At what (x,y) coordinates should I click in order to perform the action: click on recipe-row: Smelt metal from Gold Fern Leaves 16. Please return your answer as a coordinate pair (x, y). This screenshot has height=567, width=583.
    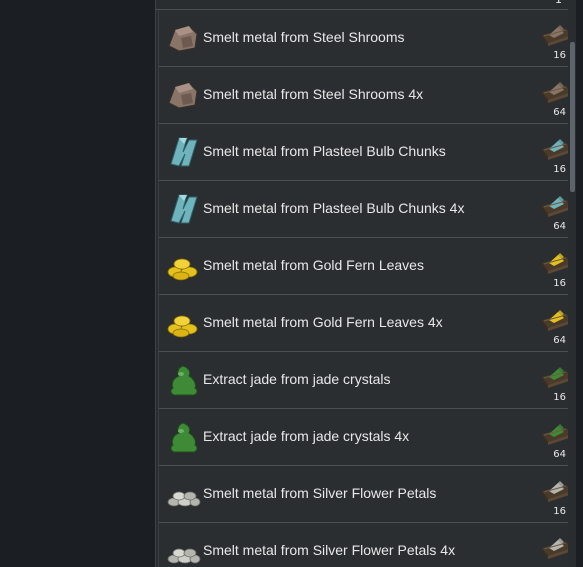
    Looking at the image, I should click on (367, 266).